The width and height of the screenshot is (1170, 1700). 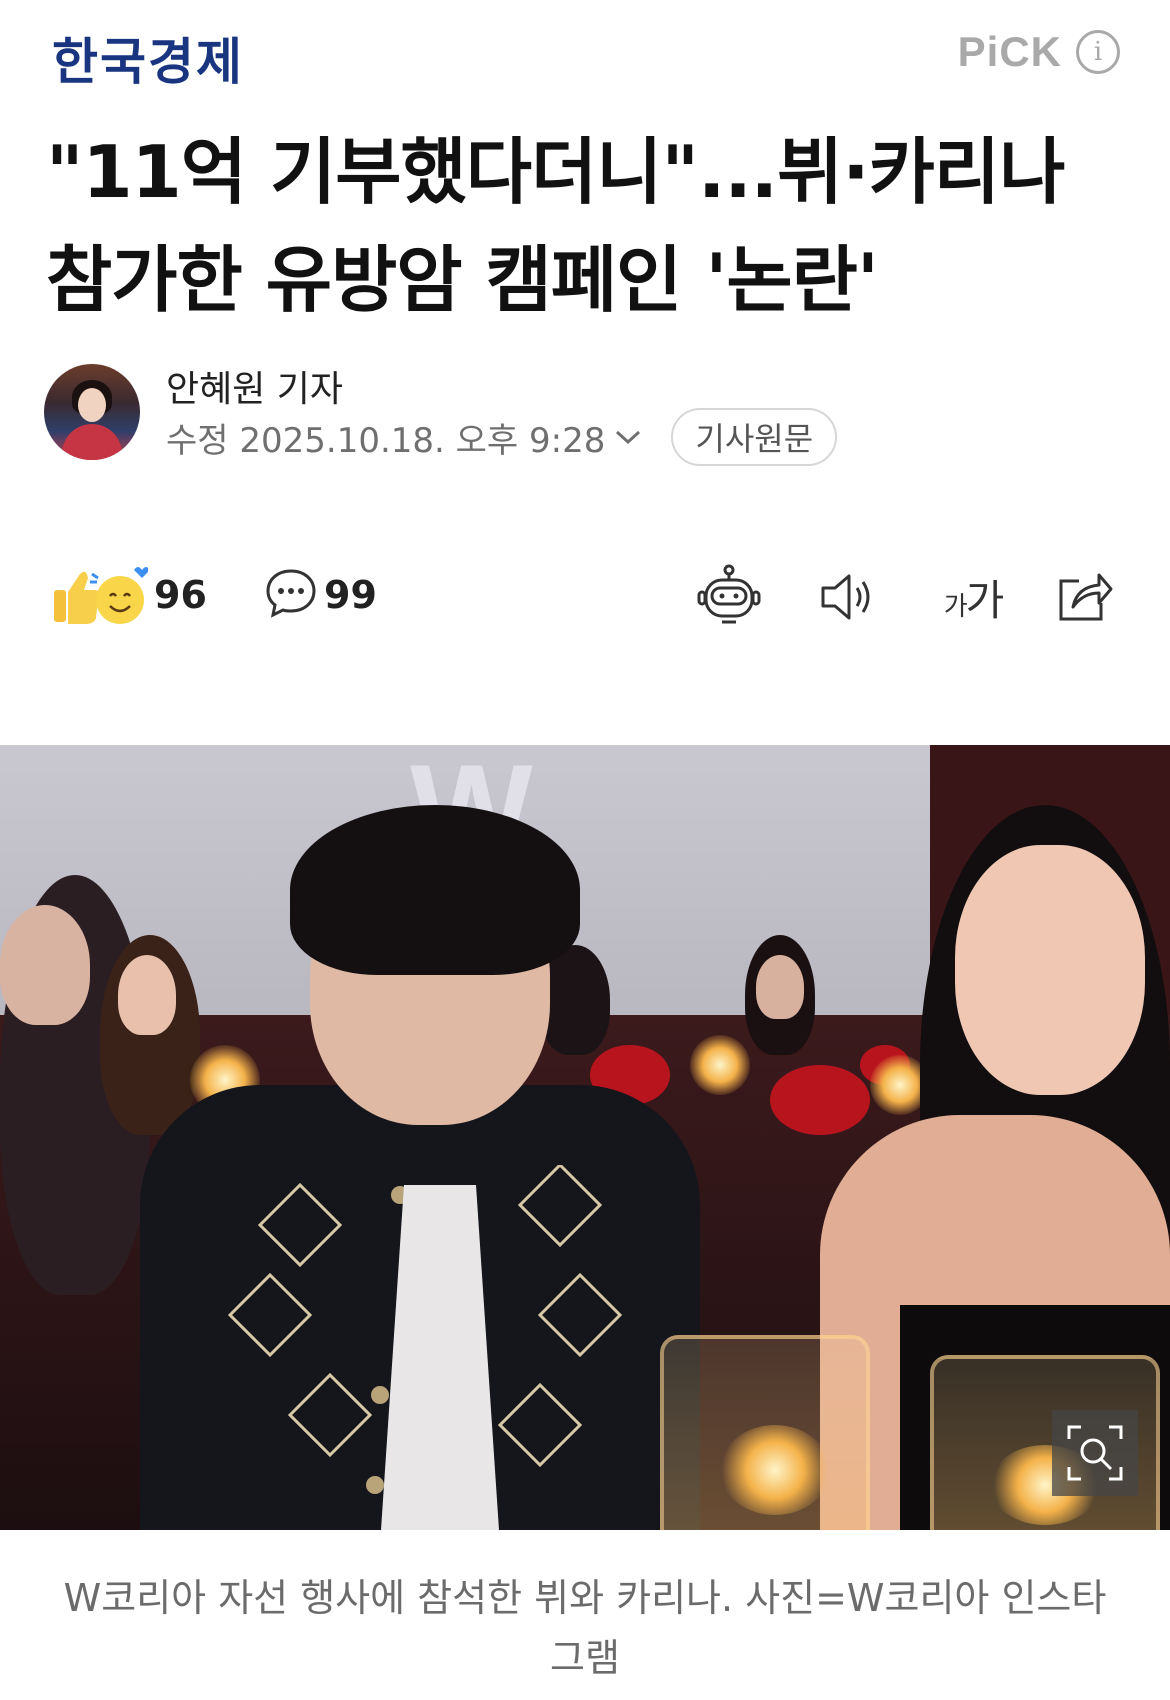 I want to click on zoom-icon, so click(x=1095, y=1453).